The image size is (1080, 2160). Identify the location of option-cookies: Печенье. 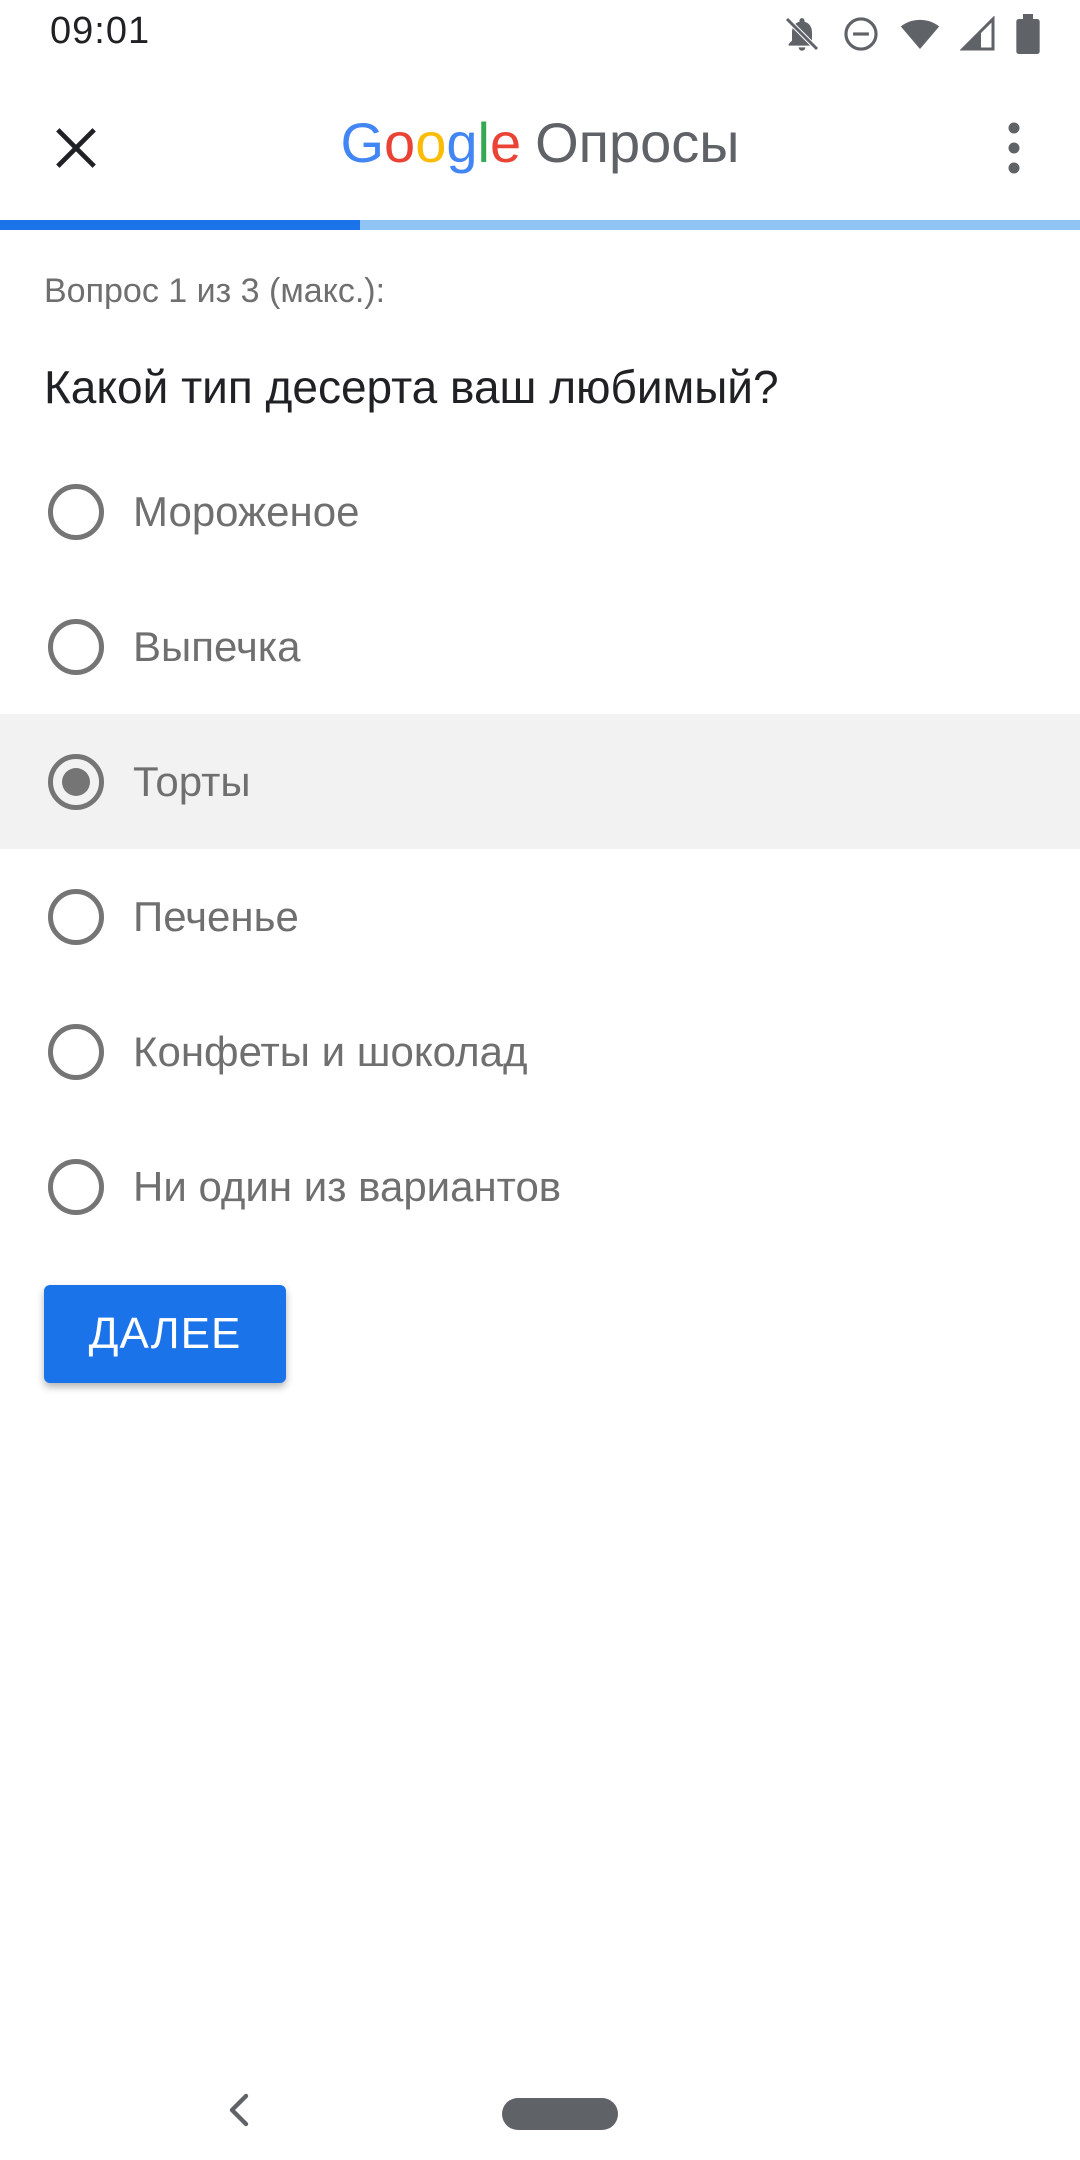
(540, 916).